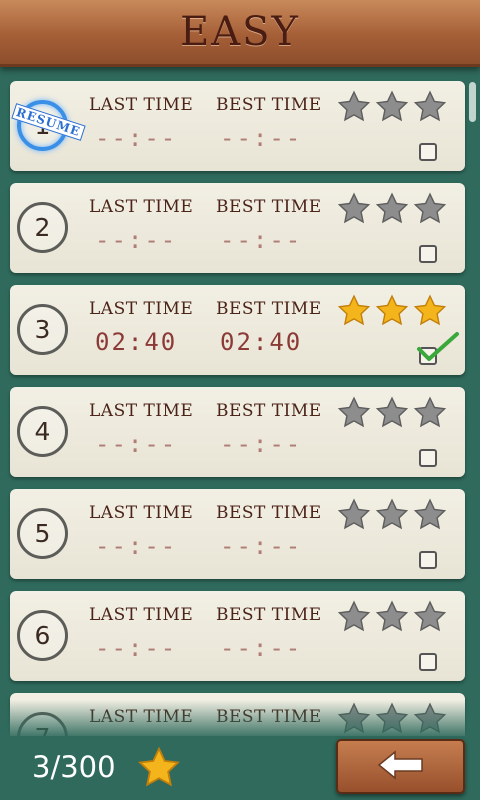  I want to click on level-number: 2, so click(42, 227).